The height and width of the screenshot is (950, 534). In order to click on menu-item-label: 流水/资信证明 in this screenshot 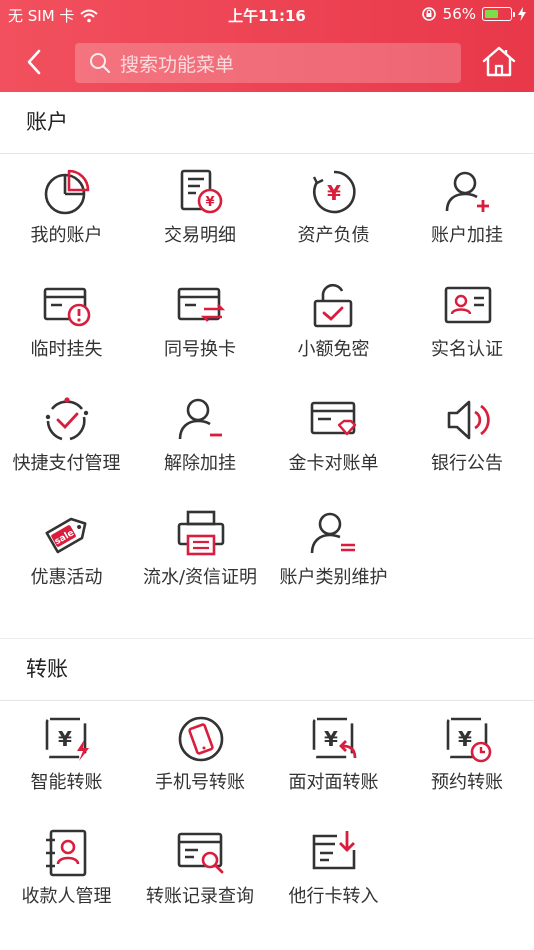, I will do `click(200, 577)`.